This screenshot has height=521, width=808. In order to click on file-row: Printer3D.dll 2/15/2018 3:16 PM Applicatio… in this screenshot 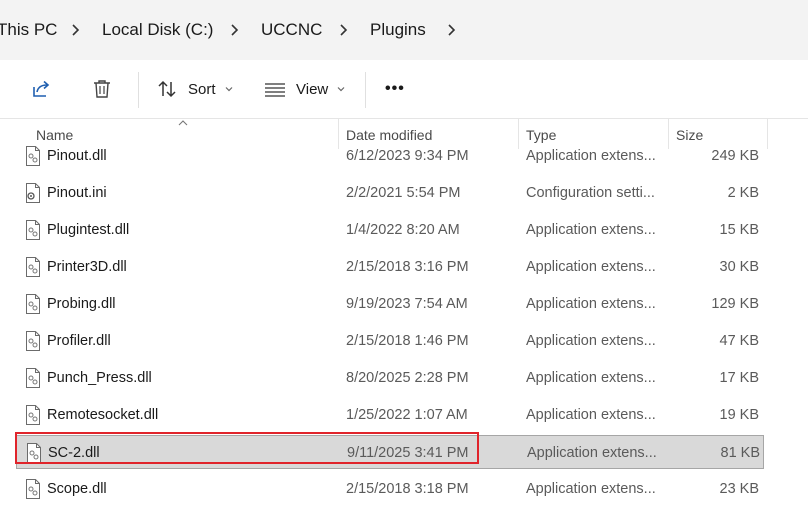, I will do `click(390, 267)`.